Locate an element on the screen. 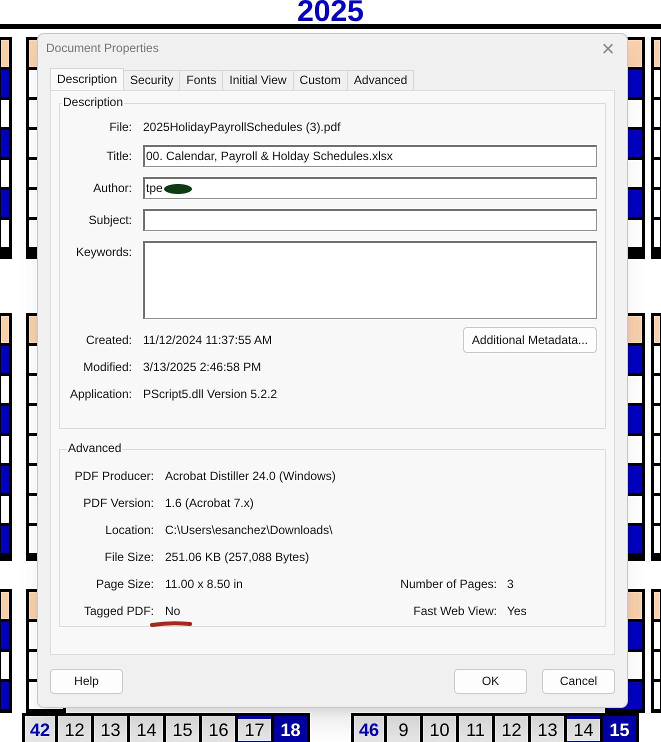  ok-button: OK is located at coordinates (490, 681).